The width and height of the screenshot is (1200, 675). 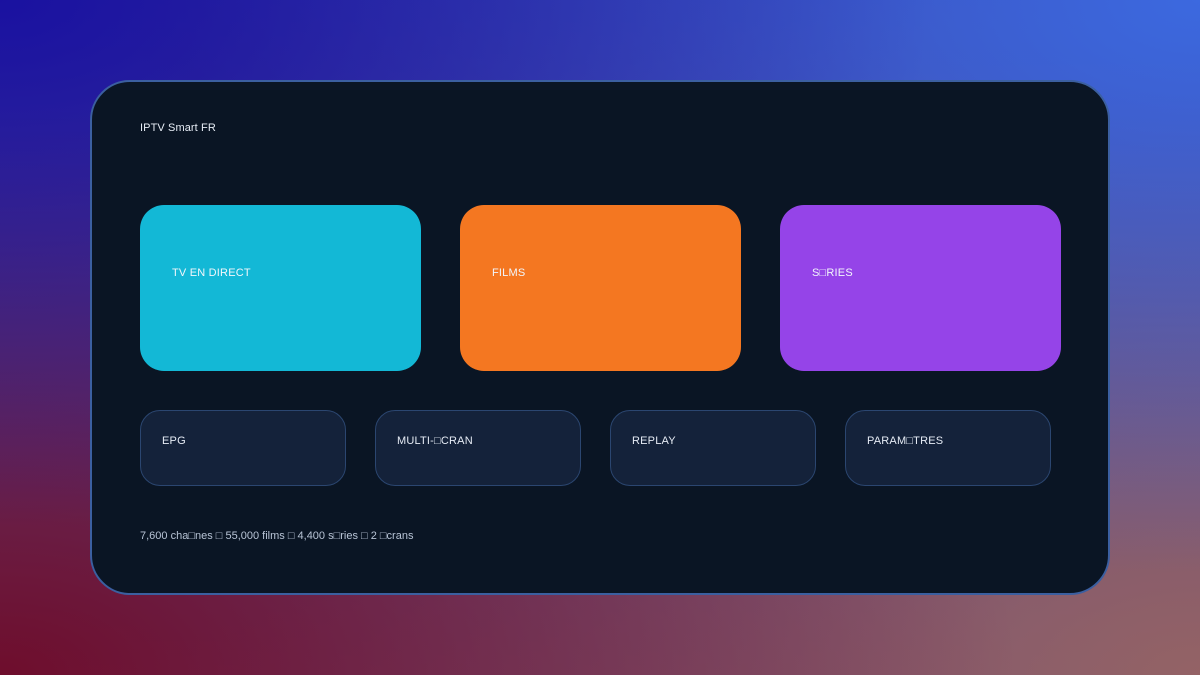 I want to click on tile-series-label: S□RIES, so click(x=832, y=273).